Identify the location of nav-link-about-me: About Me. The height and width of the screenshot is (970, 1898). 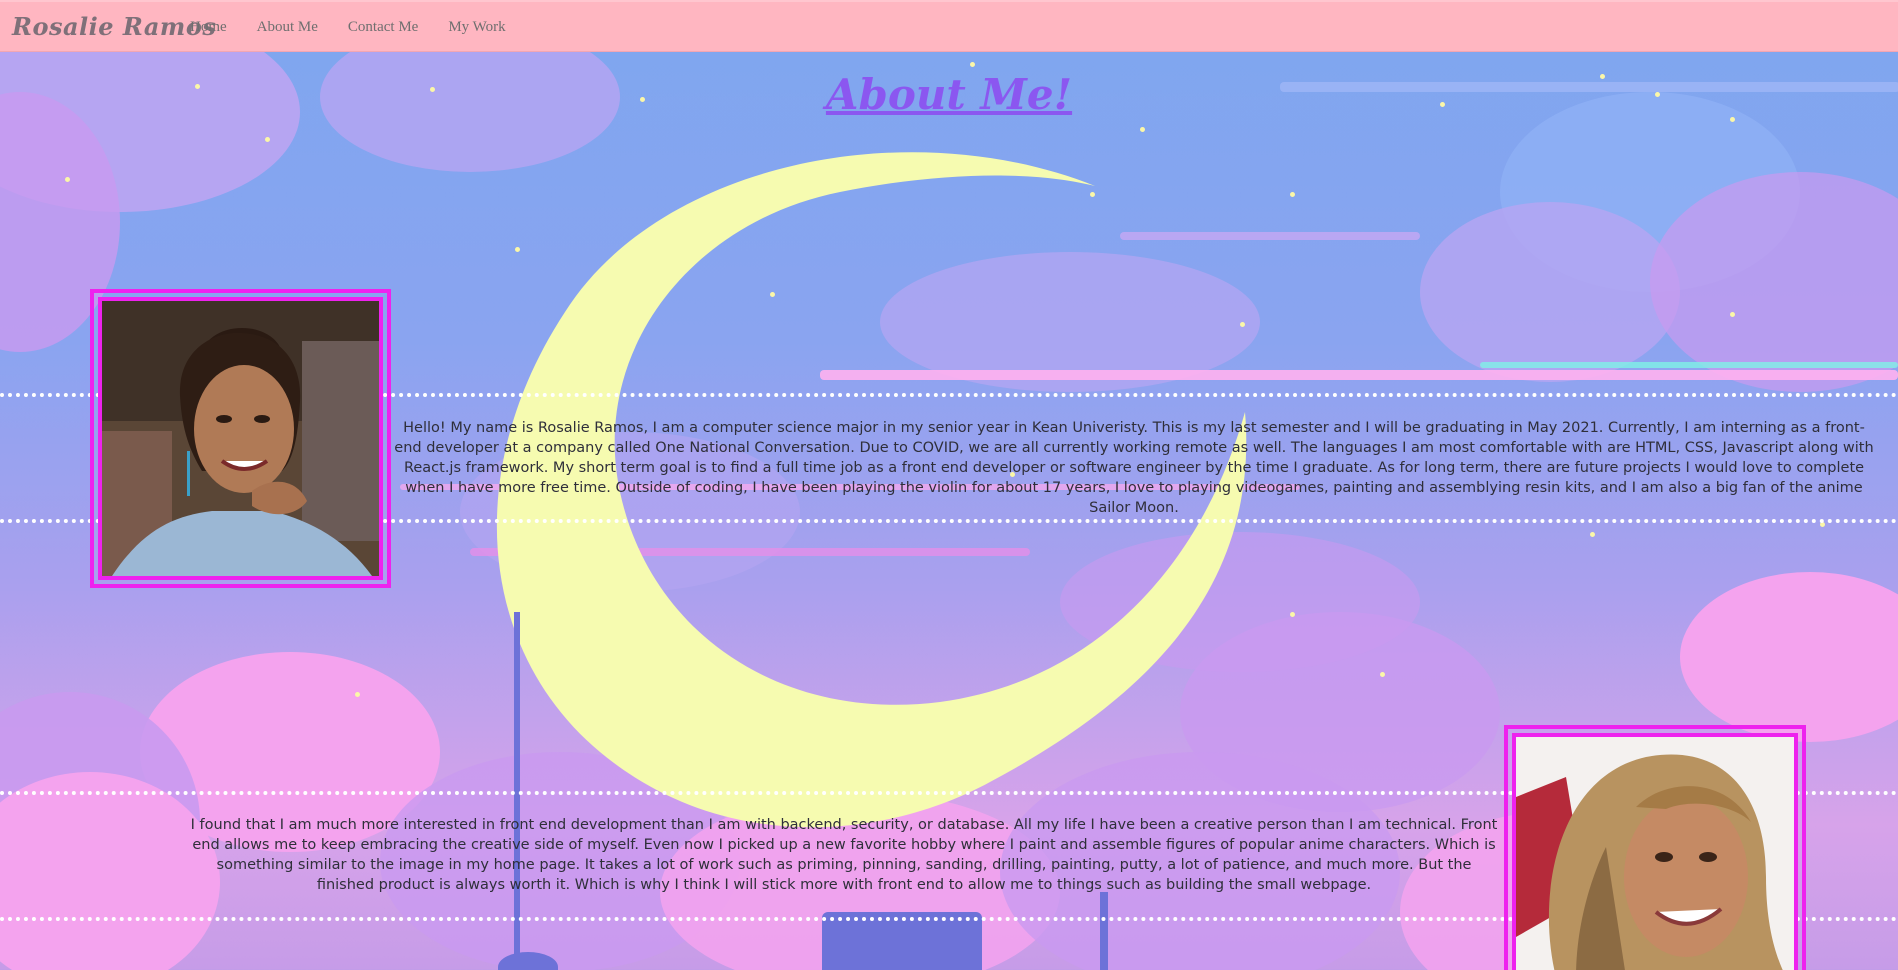
(287, 27).